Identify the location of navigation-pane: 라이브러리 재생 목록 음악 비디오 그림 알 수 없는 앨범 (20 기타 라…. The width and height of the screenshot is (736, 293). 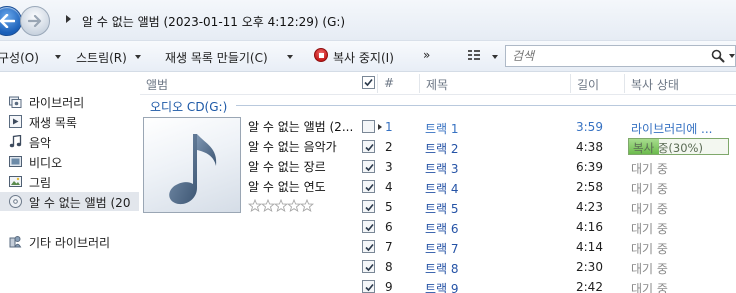
(69, 182).